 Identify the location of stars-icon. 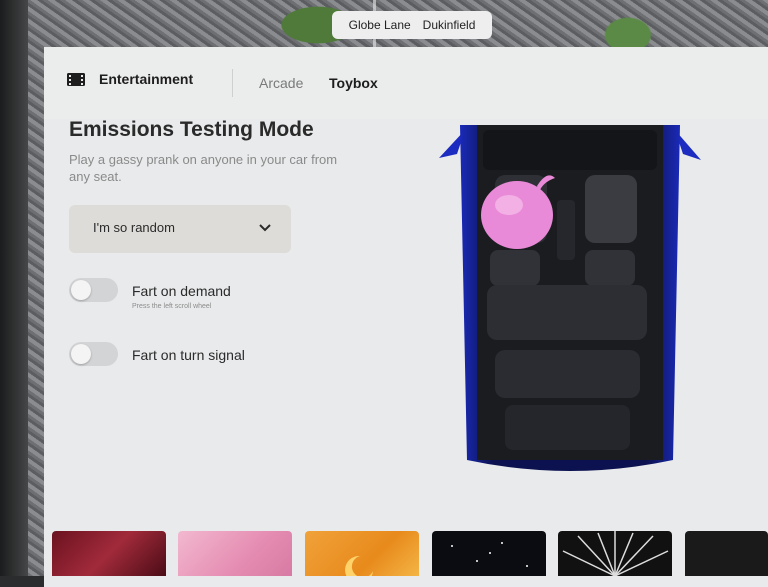
(489, 554).